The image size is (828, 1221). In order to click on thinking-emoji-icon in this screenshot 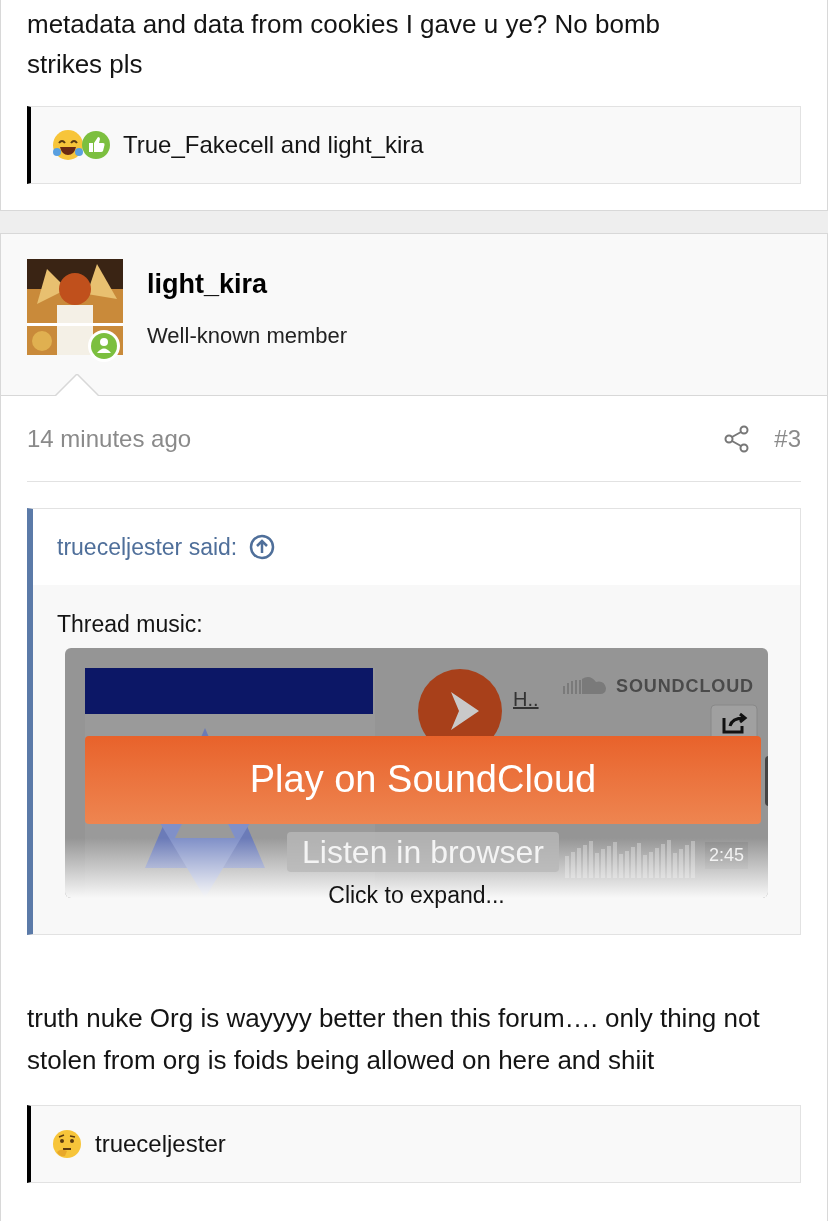, I will do `click(67, 1144)`.